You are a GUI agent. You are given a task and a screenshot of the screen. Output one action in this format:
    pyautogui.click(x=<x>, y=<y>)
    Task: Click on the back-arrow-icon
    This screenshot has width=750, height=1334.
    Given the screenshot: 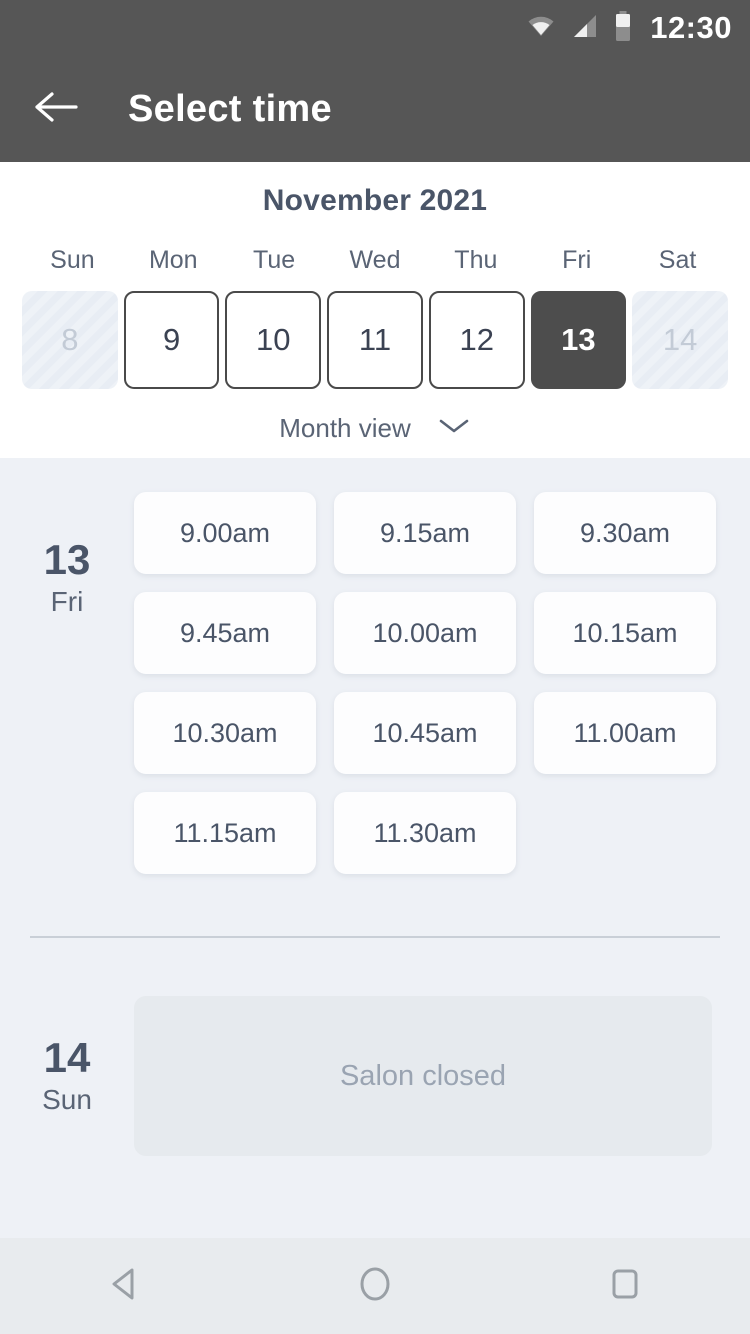 What is the action you would take?
    pyautogui.click(x=56, y=109)
    